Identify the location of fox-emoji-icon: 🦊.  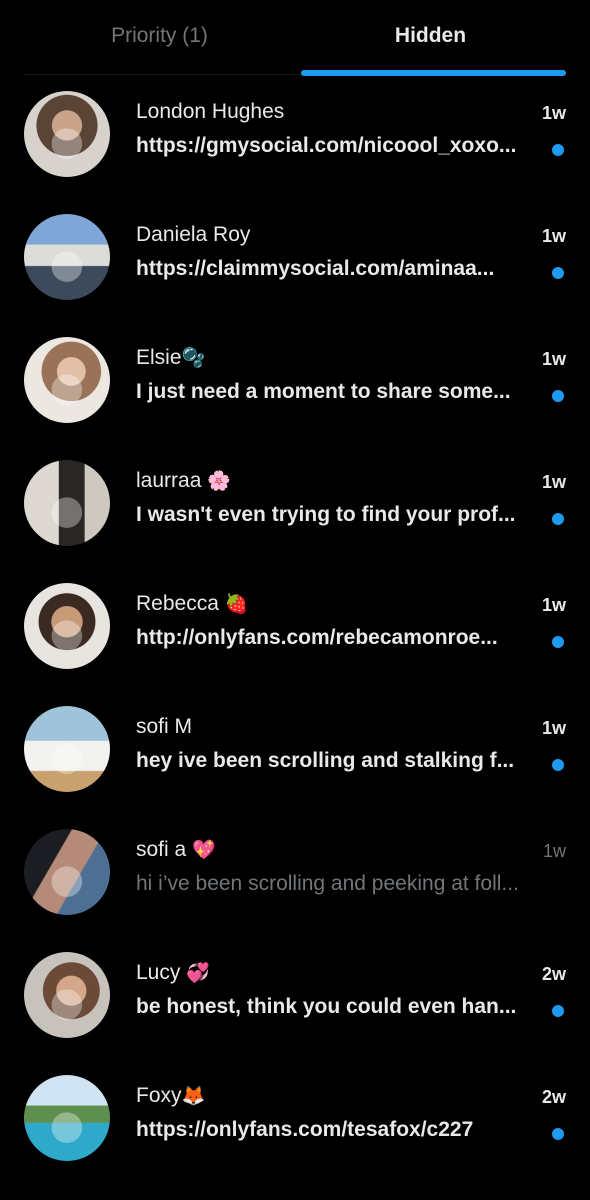
(193, 1096).